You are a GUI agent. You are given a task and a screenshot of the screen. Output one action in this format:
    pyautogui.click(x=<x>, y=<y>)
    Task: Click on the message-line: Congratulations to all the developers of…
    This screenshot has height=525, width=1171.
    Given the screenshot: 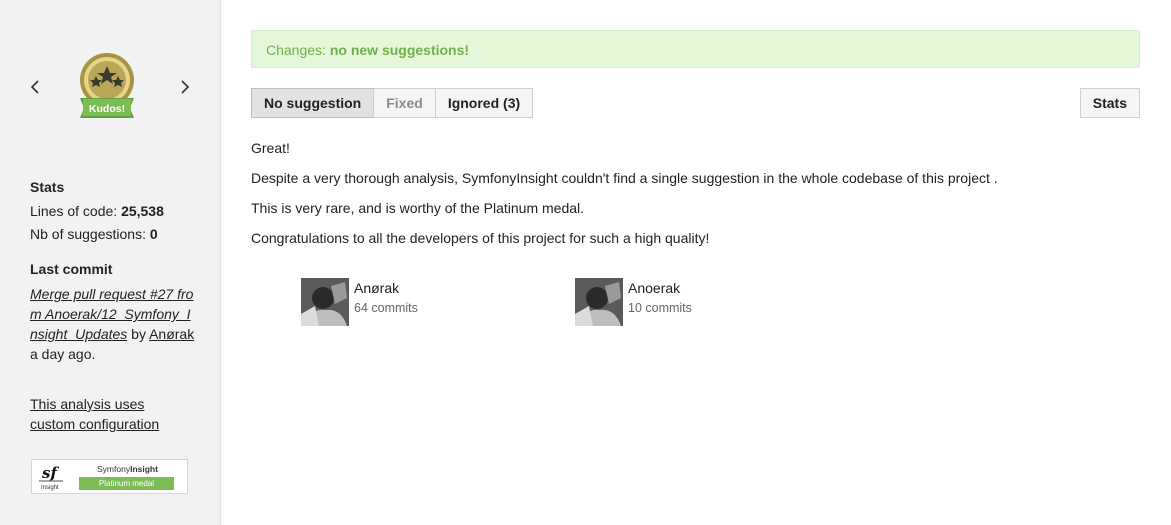 What is the action you would take?
    pyautogui.click(x=480, y=238)
    